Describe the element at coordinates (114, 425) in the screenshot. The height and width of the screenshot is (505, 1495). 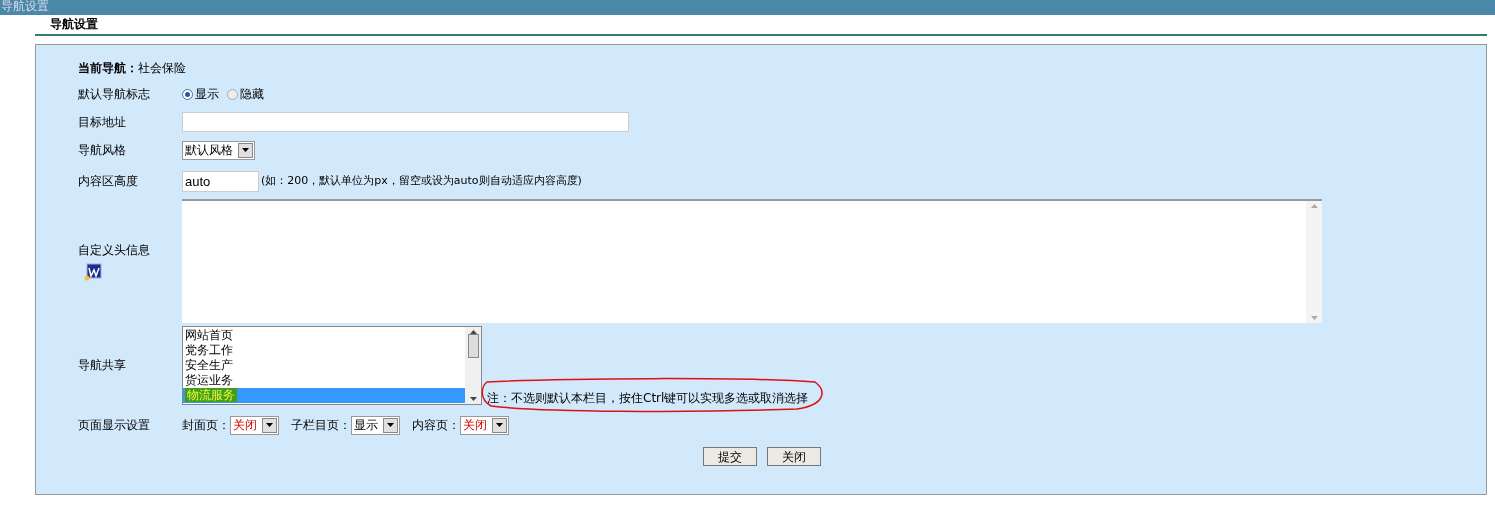
I see `field-label: 页面显示设置` at that location.